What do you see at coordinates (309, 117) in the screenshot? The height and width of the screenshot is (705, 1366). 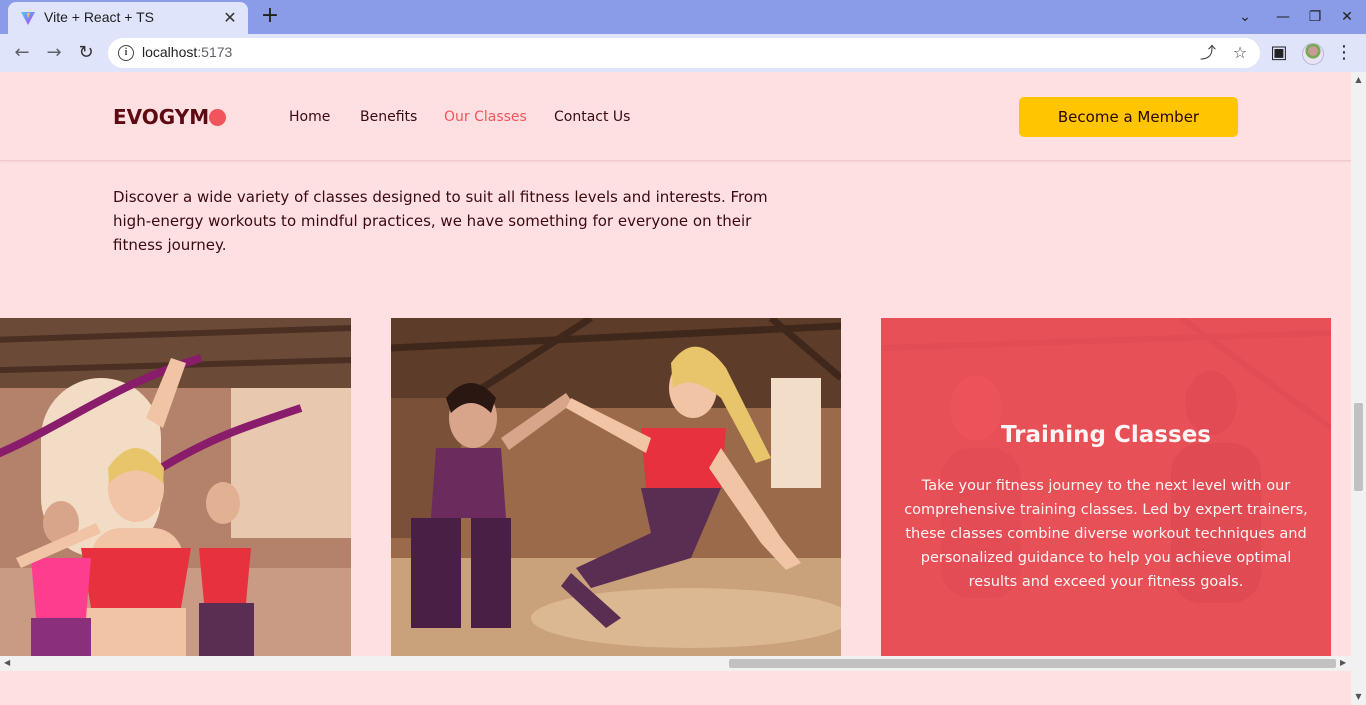 I see `nav-link-home: Home` at bounding box center [309, 117].